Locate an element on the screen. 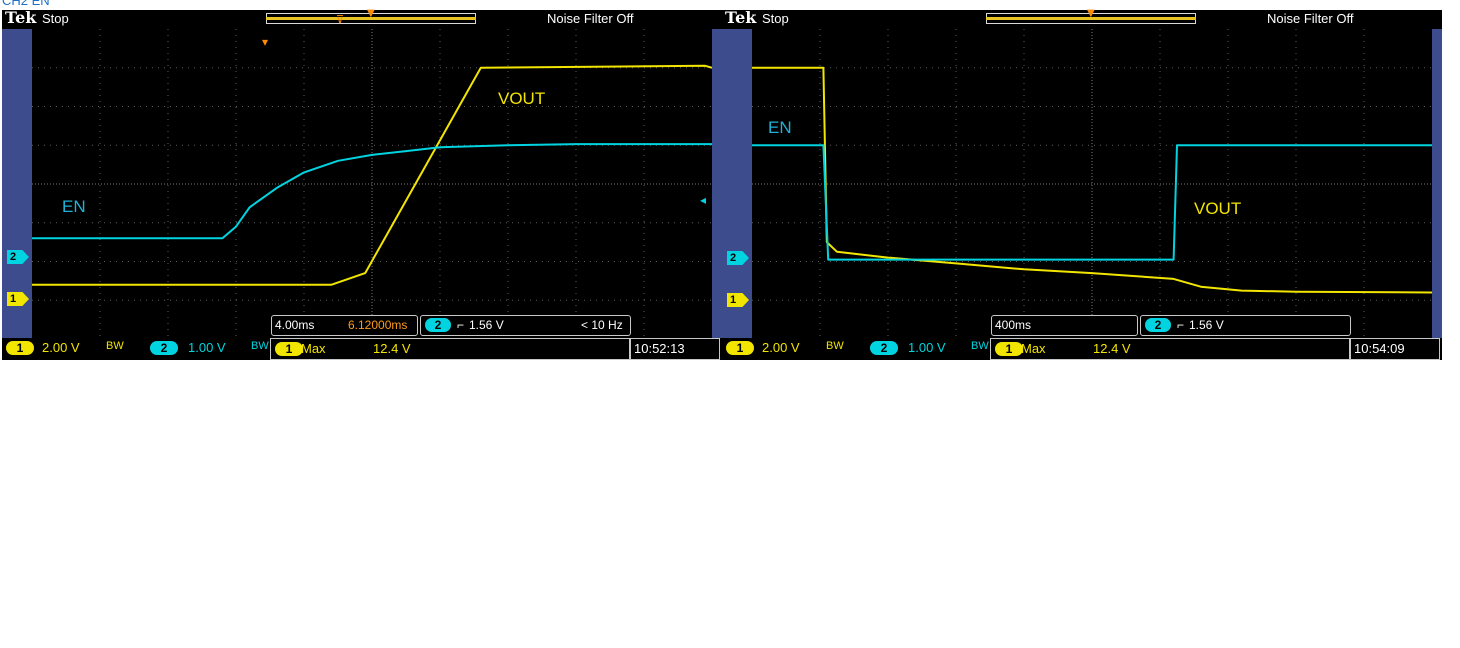 Image resolution: width=1460 pixels, height=648 pixels. clock-time: 10:52:13 is located at coordinates (659, 348).